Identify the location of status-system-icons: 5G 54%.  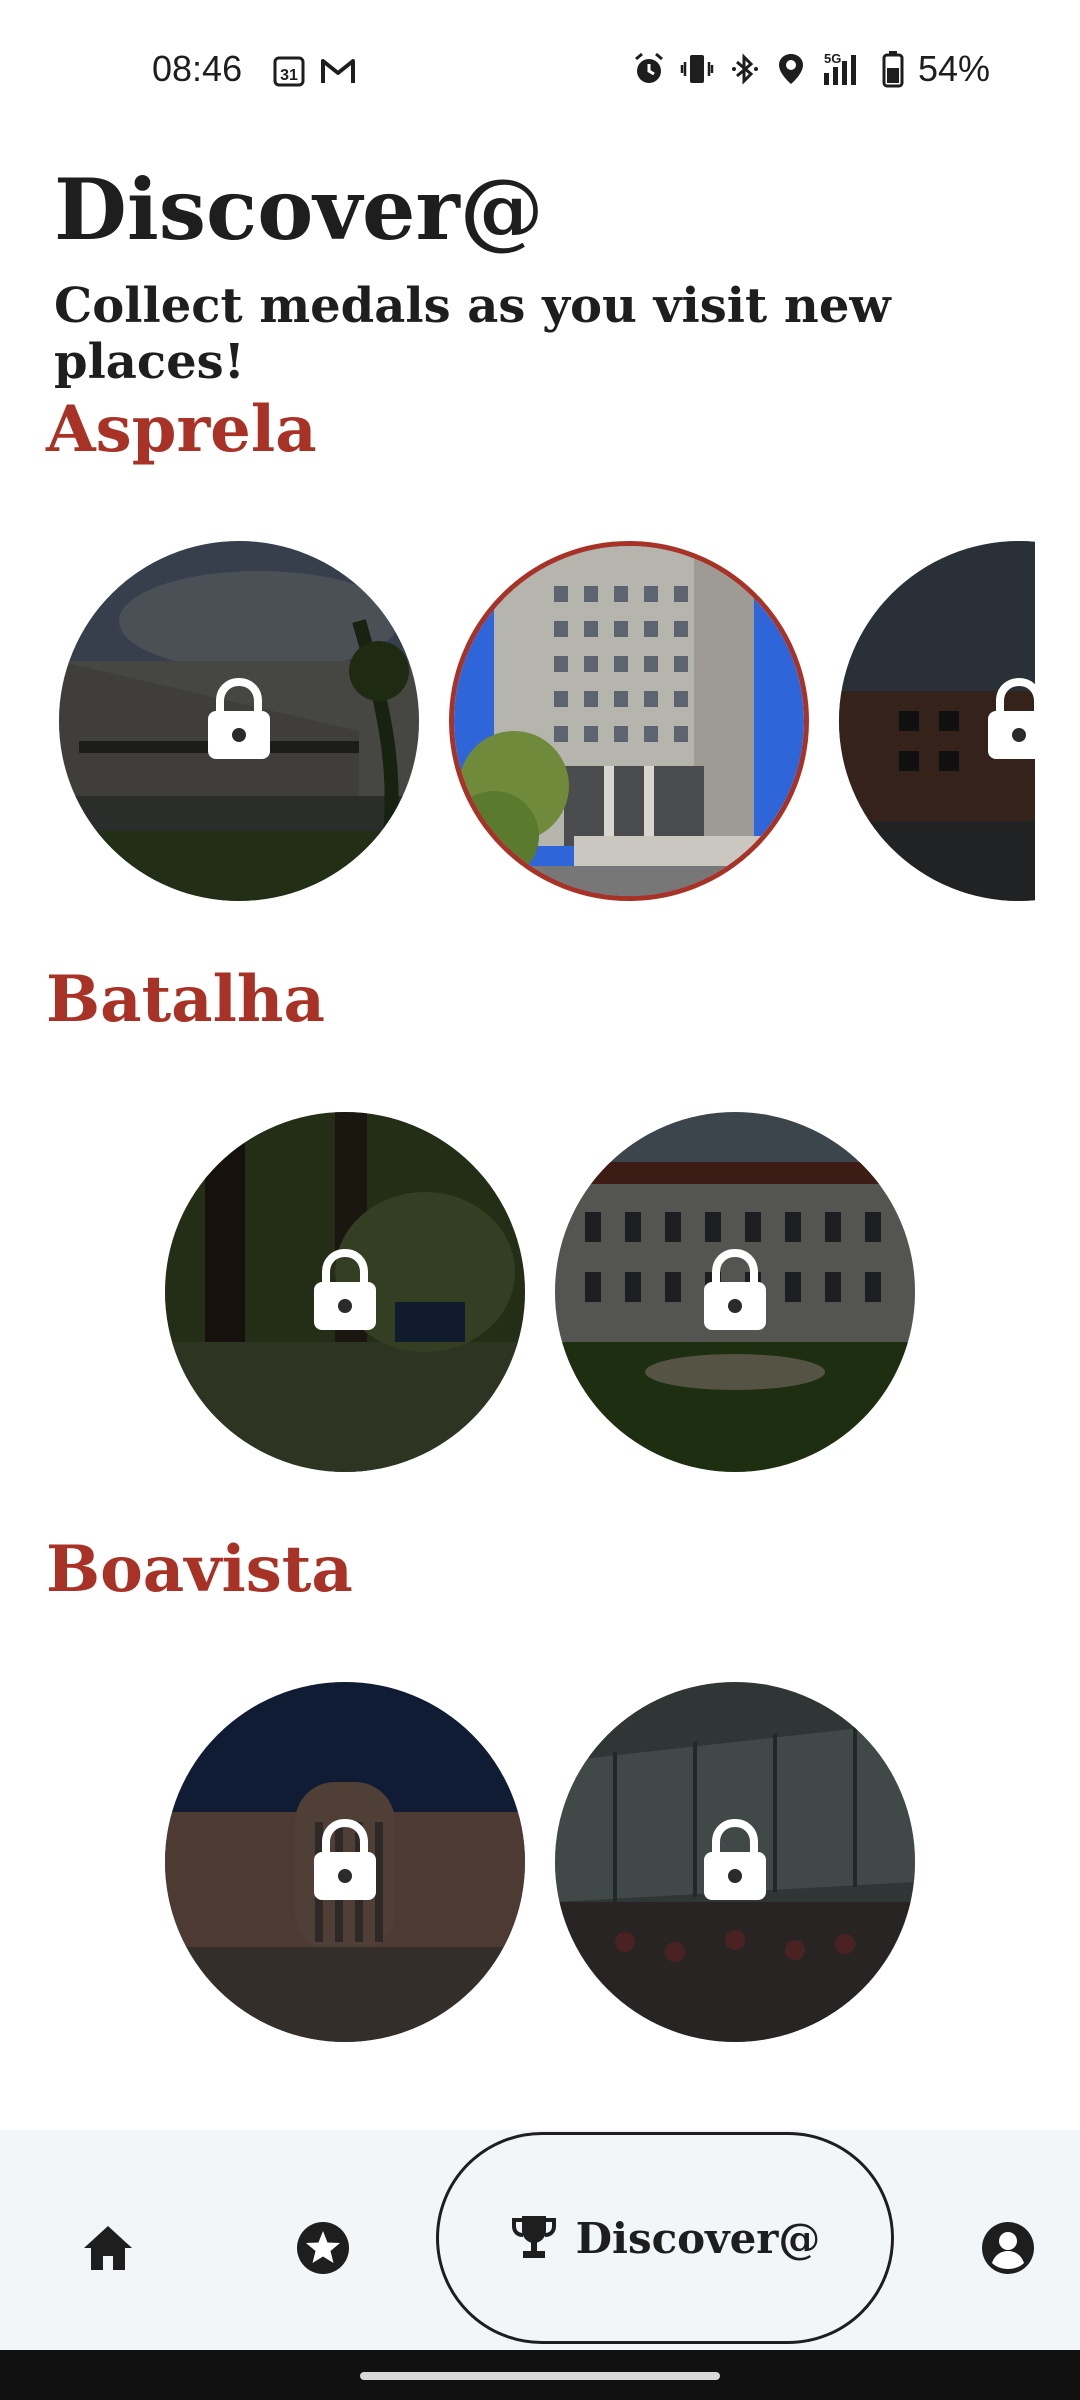
(811, 69).